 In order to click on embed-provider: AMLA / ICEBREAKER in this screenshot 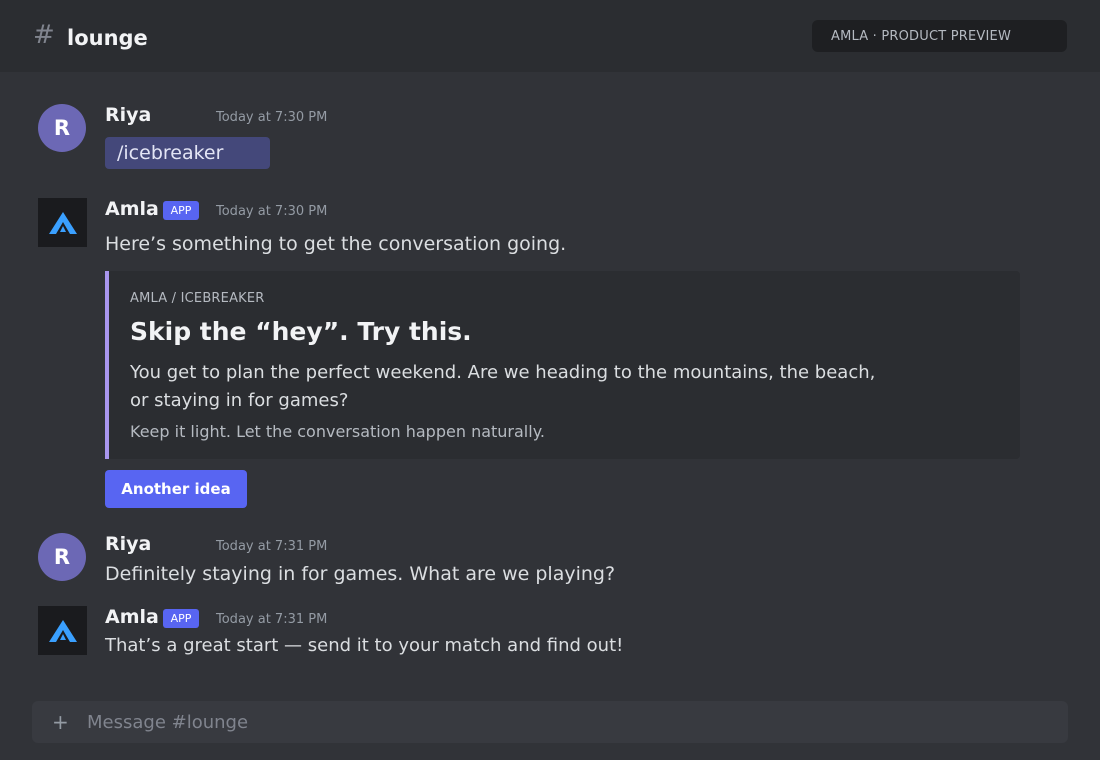, I will do `click(197, 298)`.